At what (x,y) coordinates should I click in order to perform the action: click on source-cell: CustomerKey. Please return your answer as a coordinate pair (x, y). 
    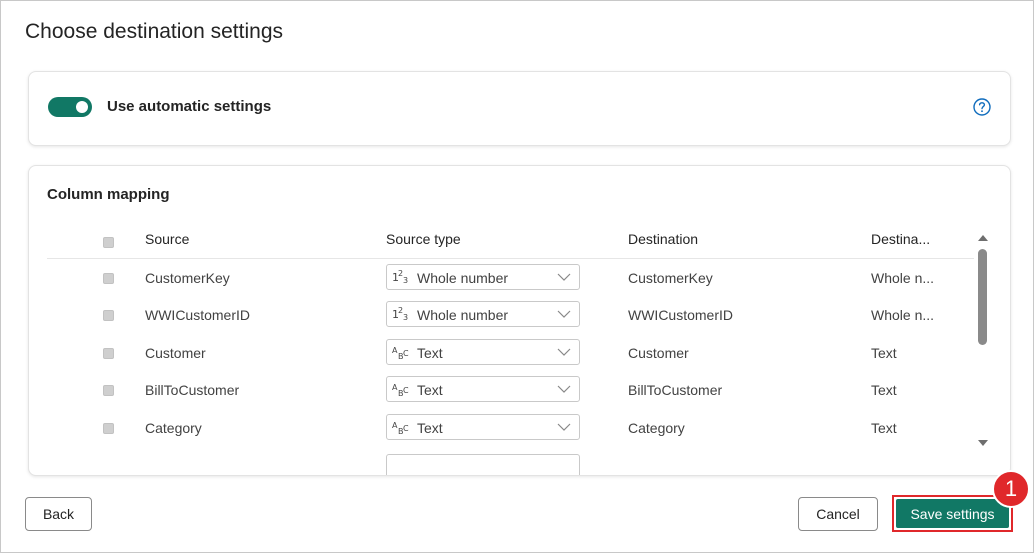
    Looking at the image, I should click on (187, 278).